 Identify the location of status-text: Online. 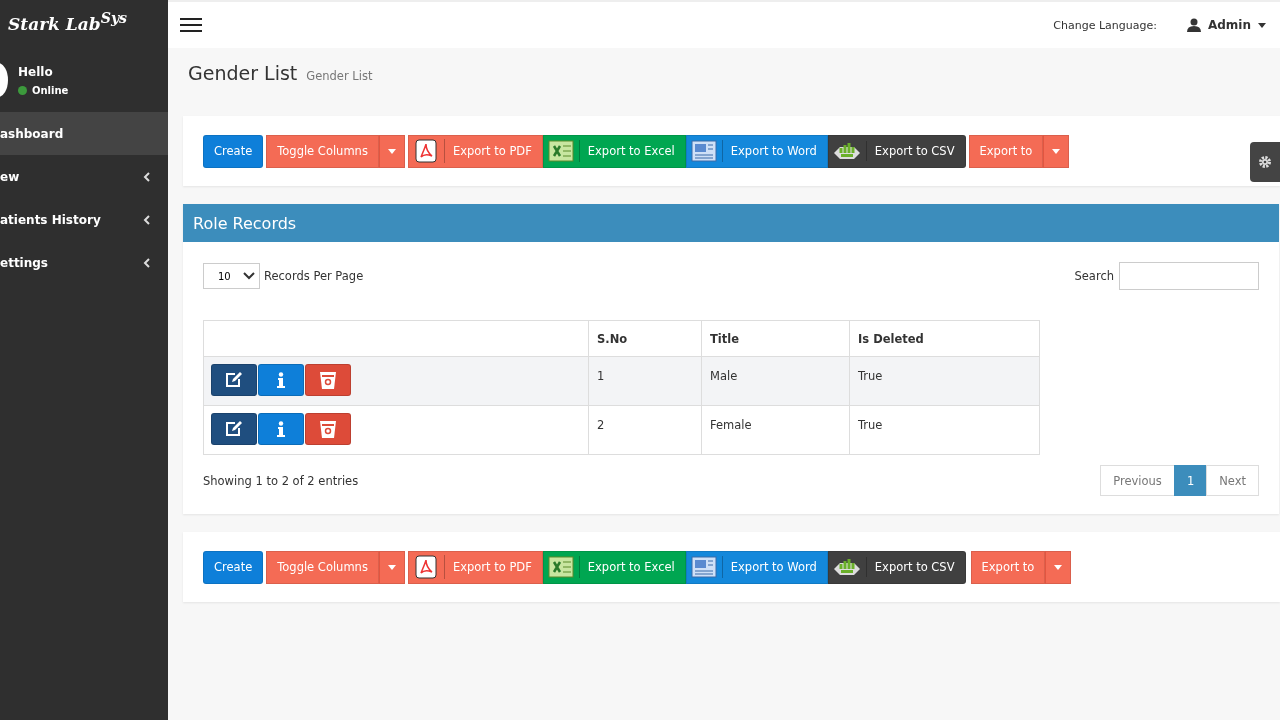
(50, 90).